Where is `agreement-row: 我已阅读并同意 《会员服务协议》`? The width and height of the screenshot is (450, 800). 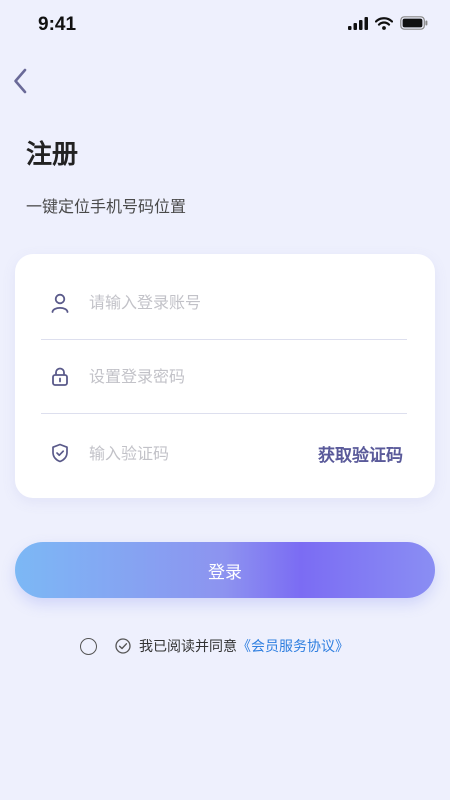
agreement-row: 我已阅读并同意 《会员服务协议》 is located at coordinates (214, 646).